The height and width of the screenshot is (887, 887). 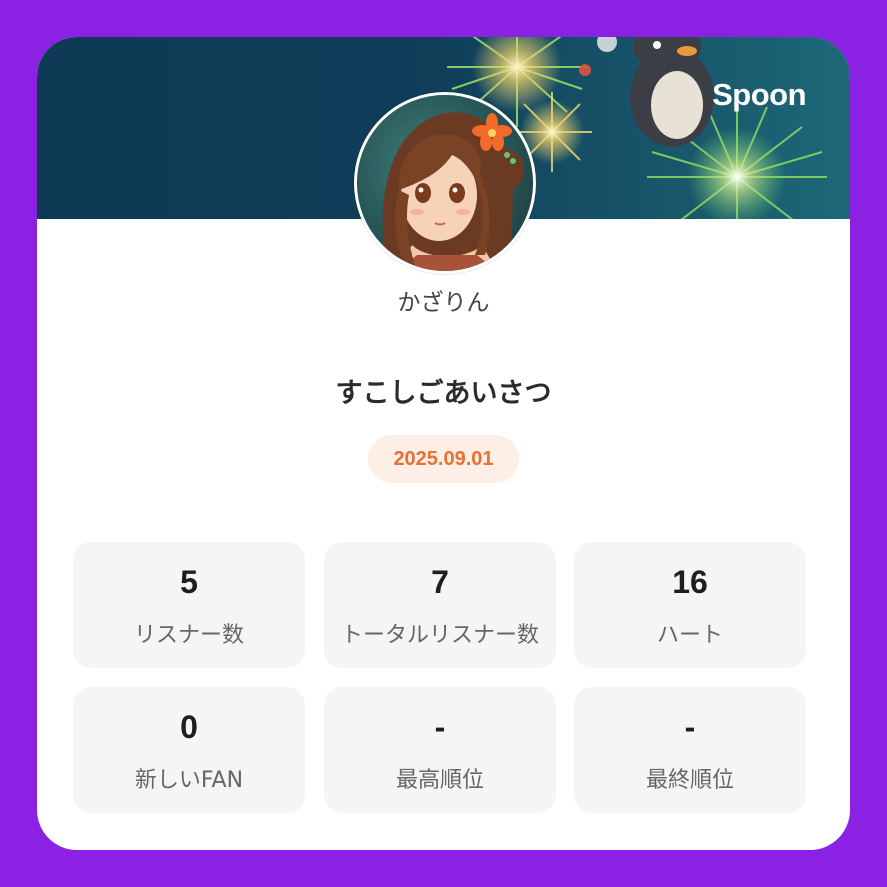 I want to click on stat-value: 0, so click(x=189, y=727).